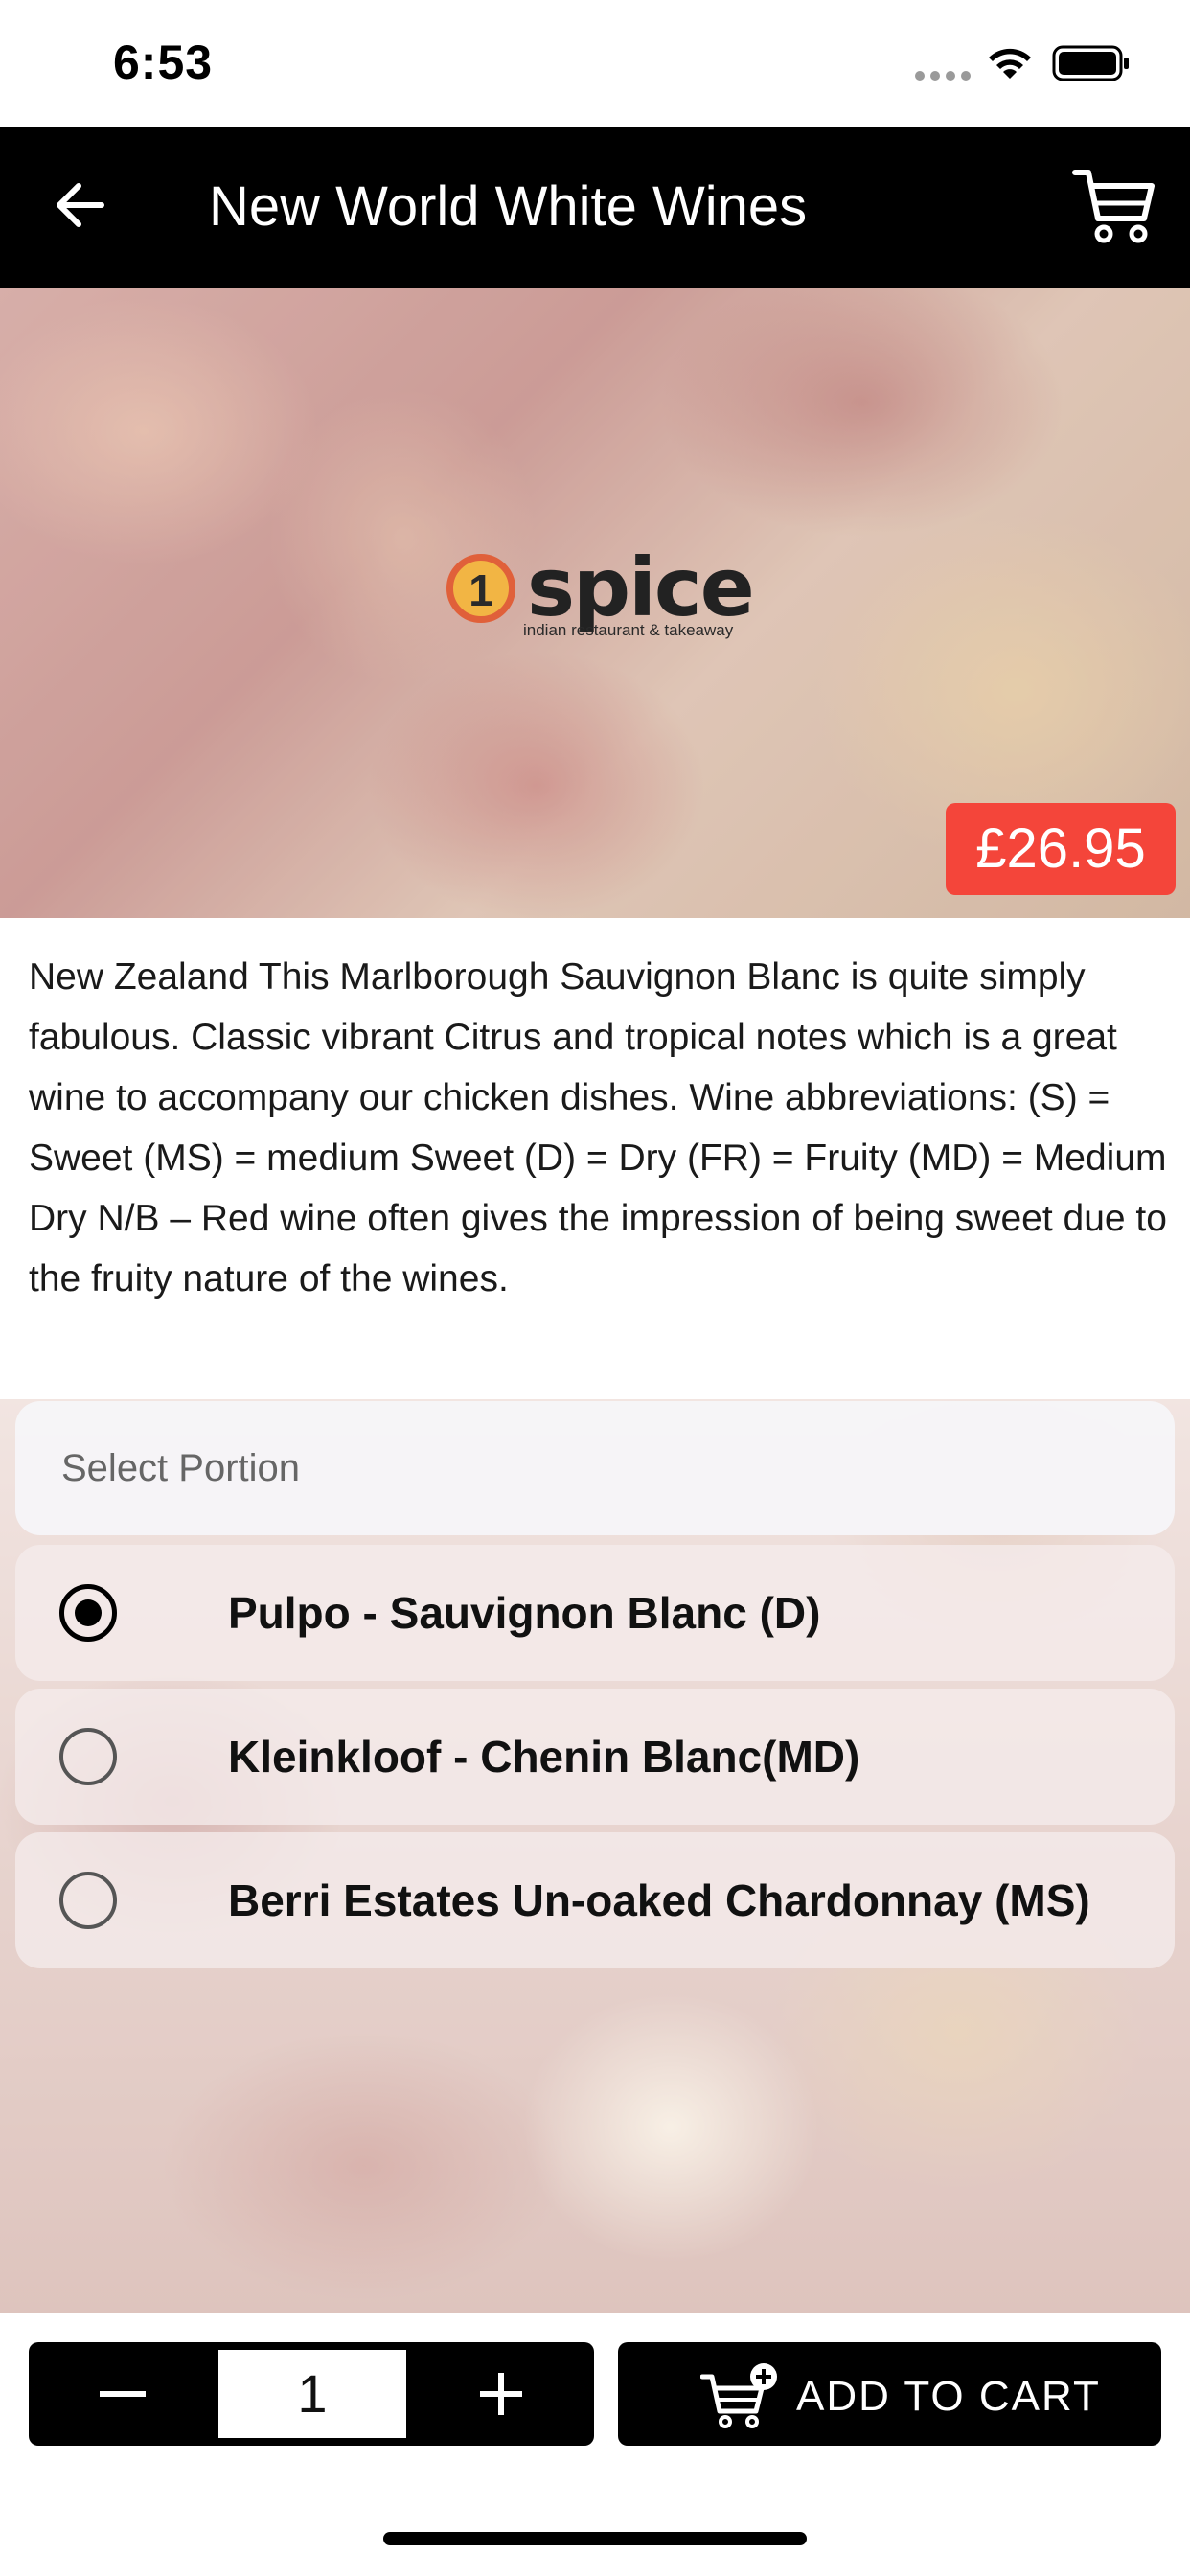 The image size is (1190, 2576). Describe the element at coordinates (1061, 849) in the screenshot. I see `price-badge: £26.95` at that location.